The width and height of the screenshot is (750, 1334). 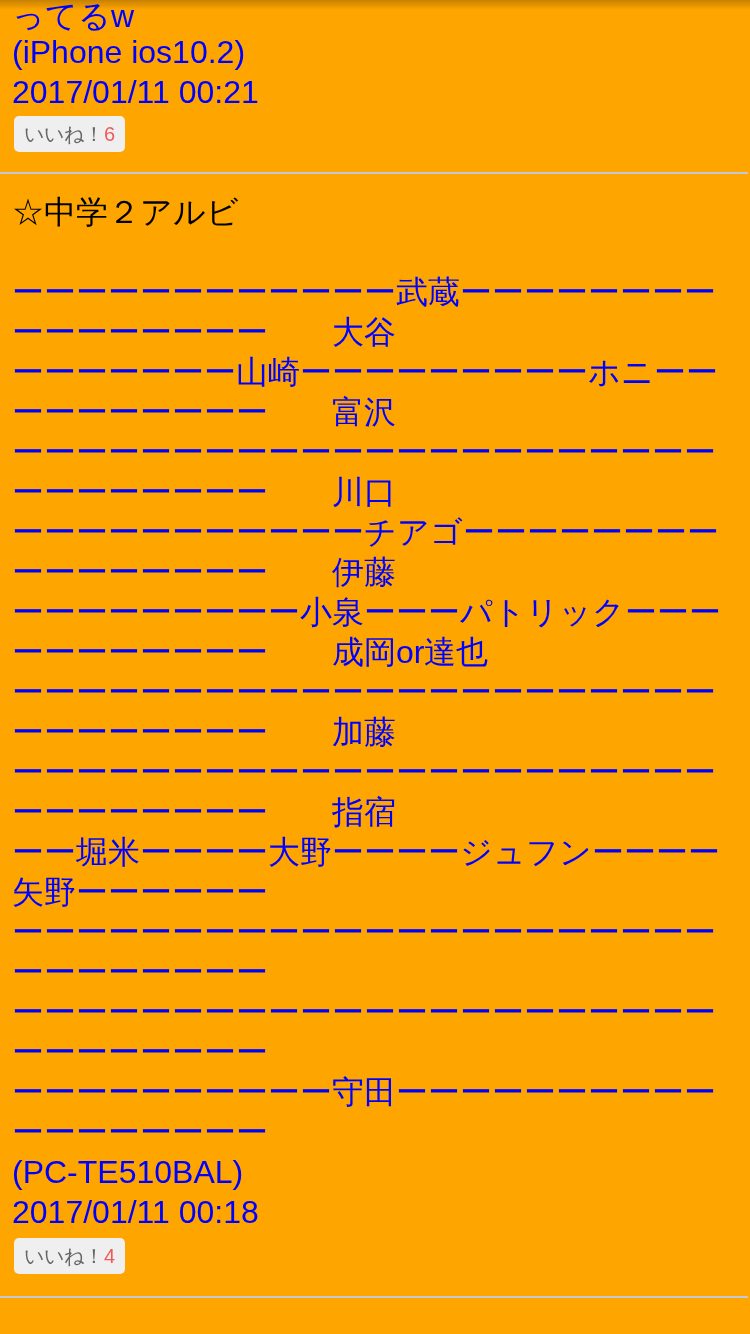 What do you see at coordinates (74, 16) in the screenshot?
I see `post-body: ってるw` at bounding box center [74, 16].